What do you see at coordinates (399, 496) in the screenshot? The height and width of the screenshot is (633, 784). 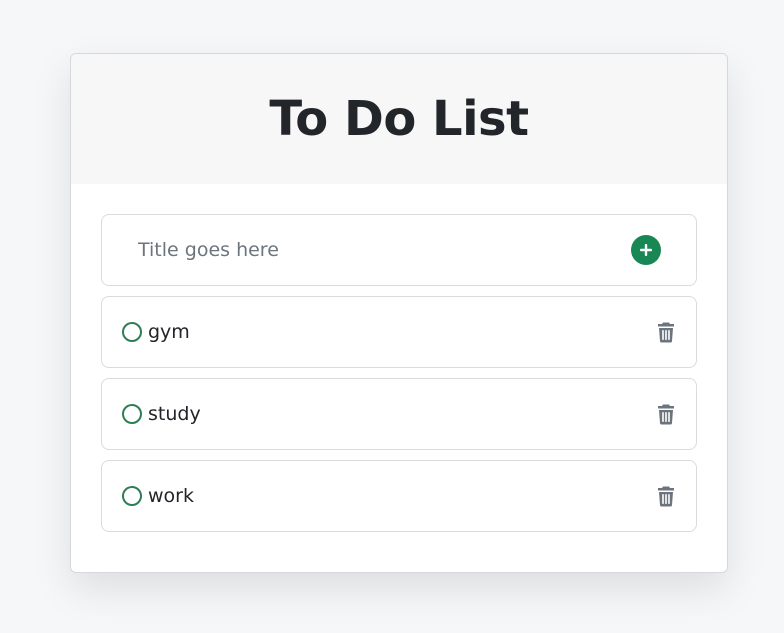 I see `task-item: work` at bounding box center [399, 496].